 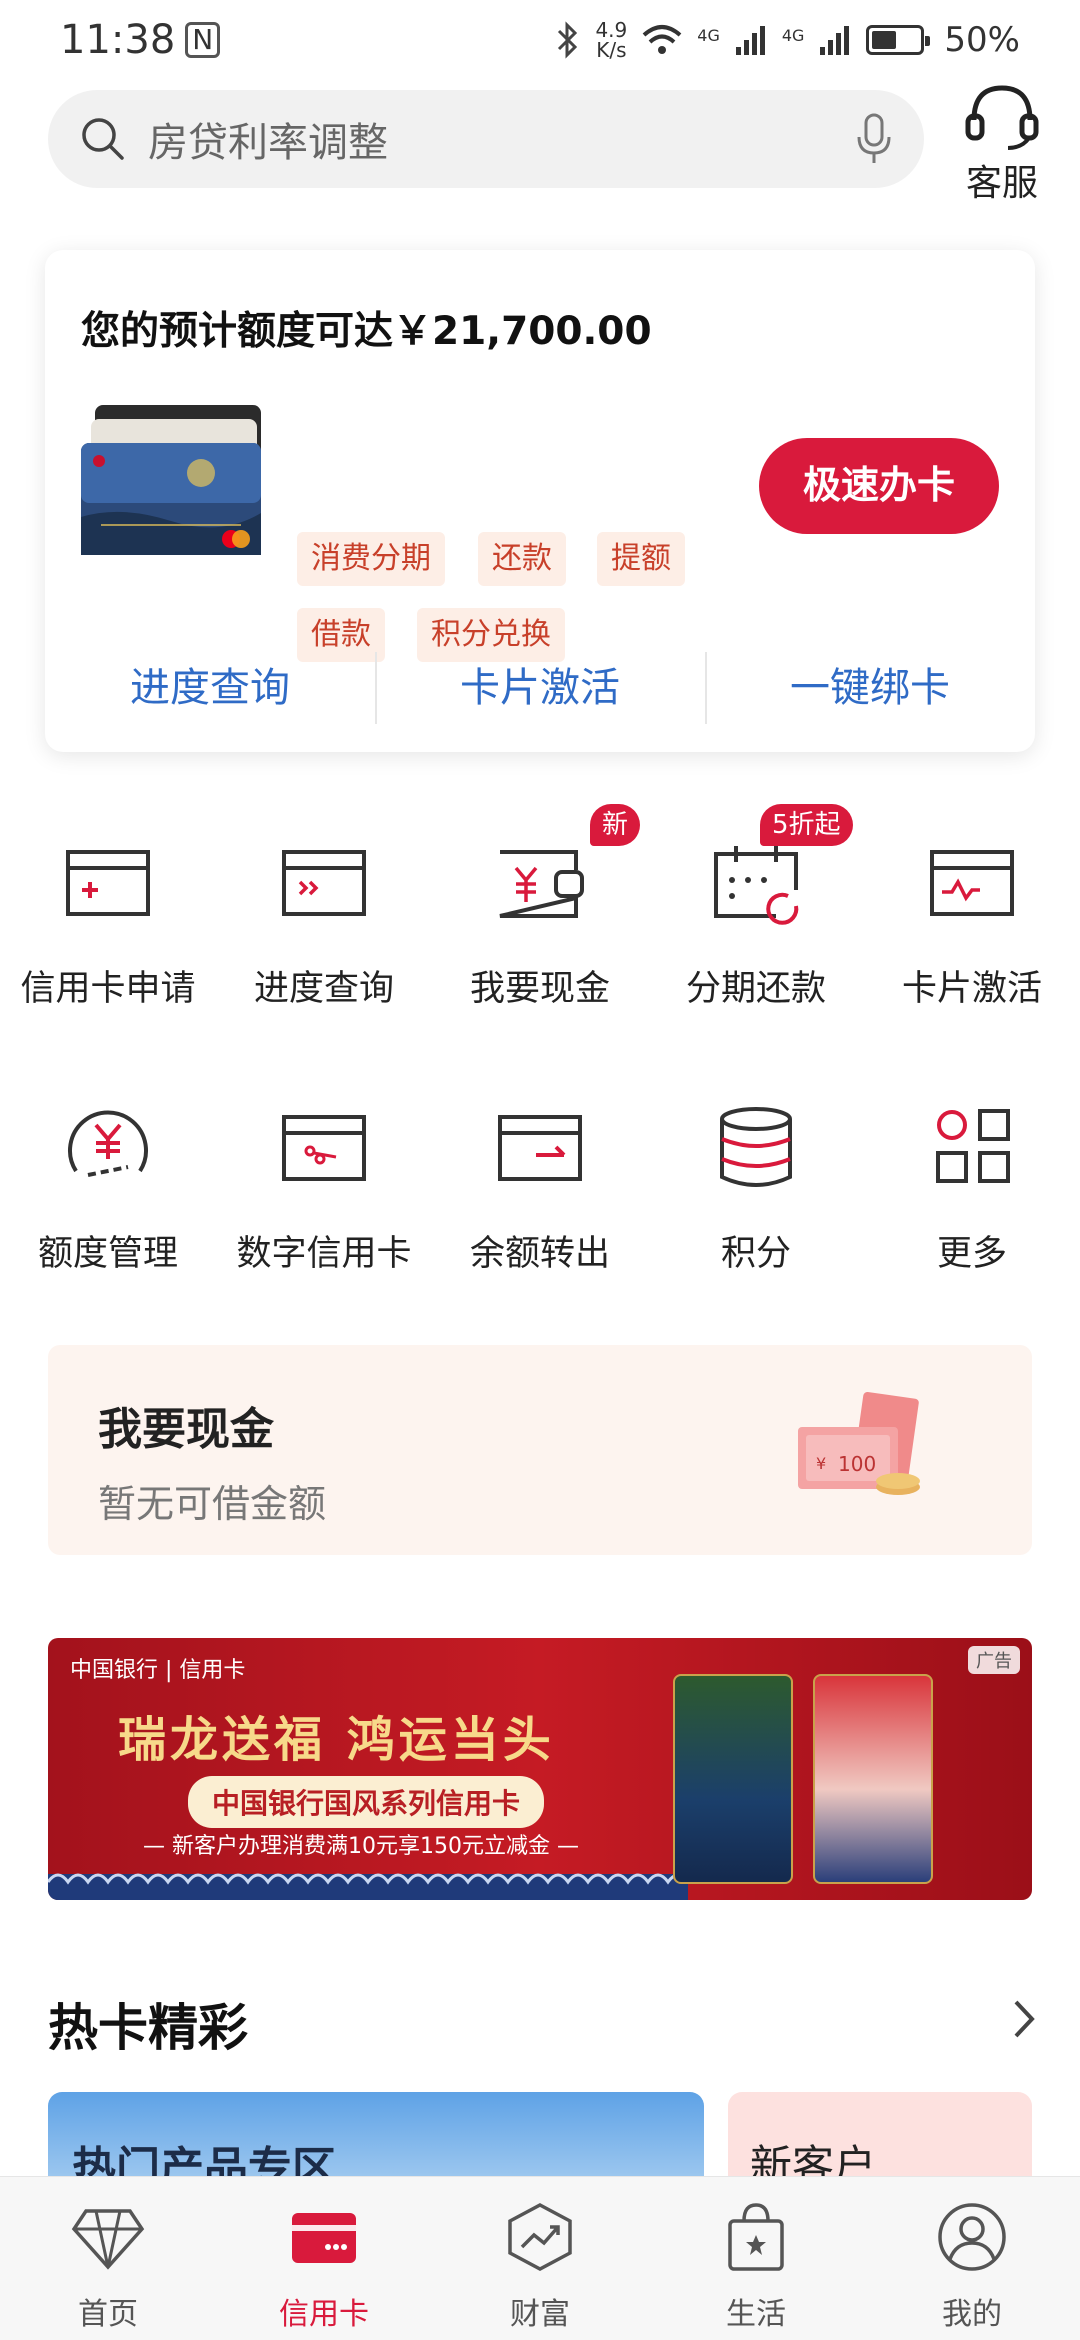 I want to click on service-points: 积分, so click(x=756, y=1190).